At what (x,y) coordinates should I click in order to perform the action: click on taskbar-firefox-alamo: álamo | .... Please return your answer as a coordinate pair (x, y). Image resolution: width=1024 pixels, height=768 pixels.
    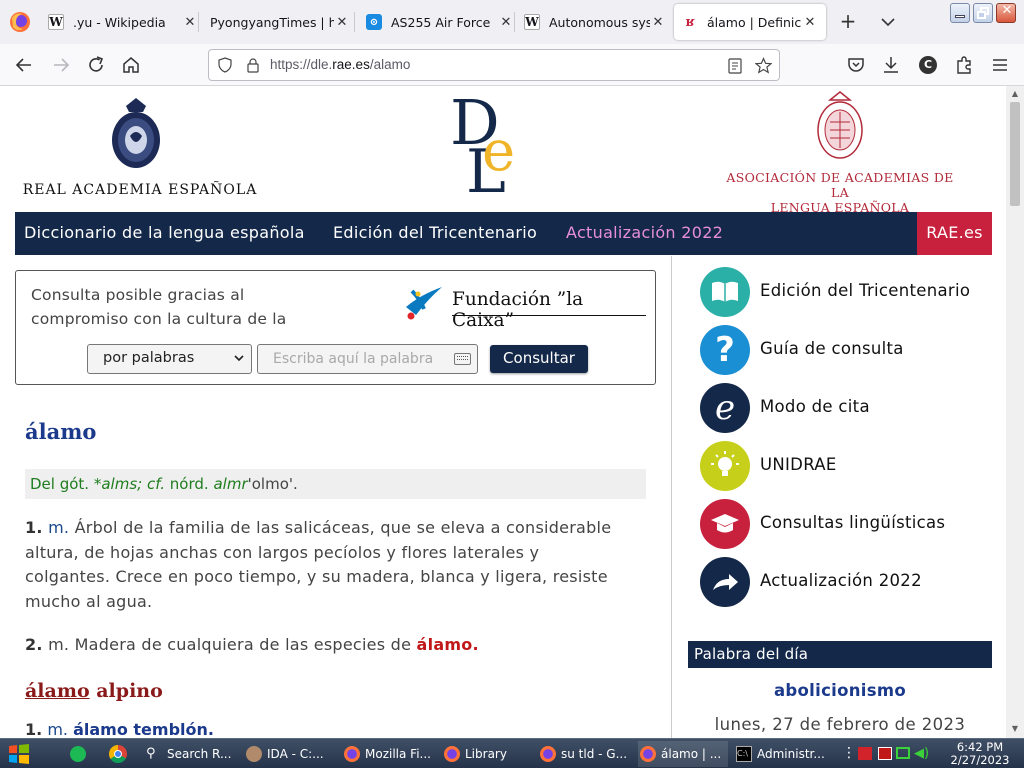
    Looking at the image, I should click on (683, 754).